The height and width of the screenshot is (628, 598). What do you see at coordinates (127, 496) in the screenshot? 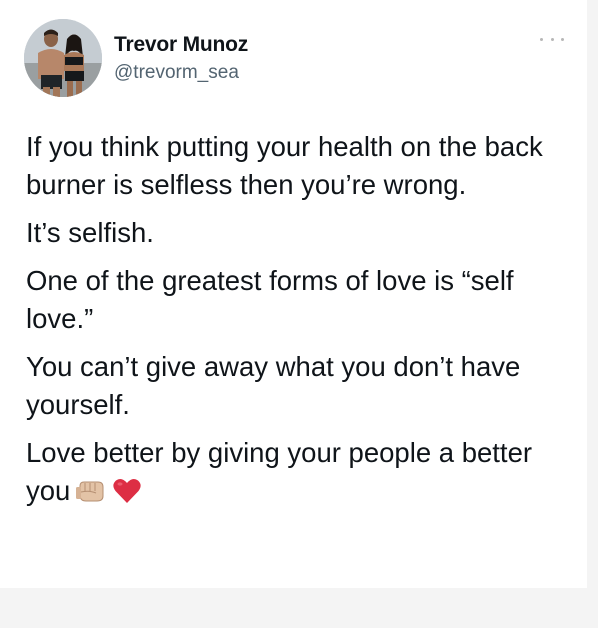
I see `red-heart-emoji-icon` at bounding box center [127, 496].